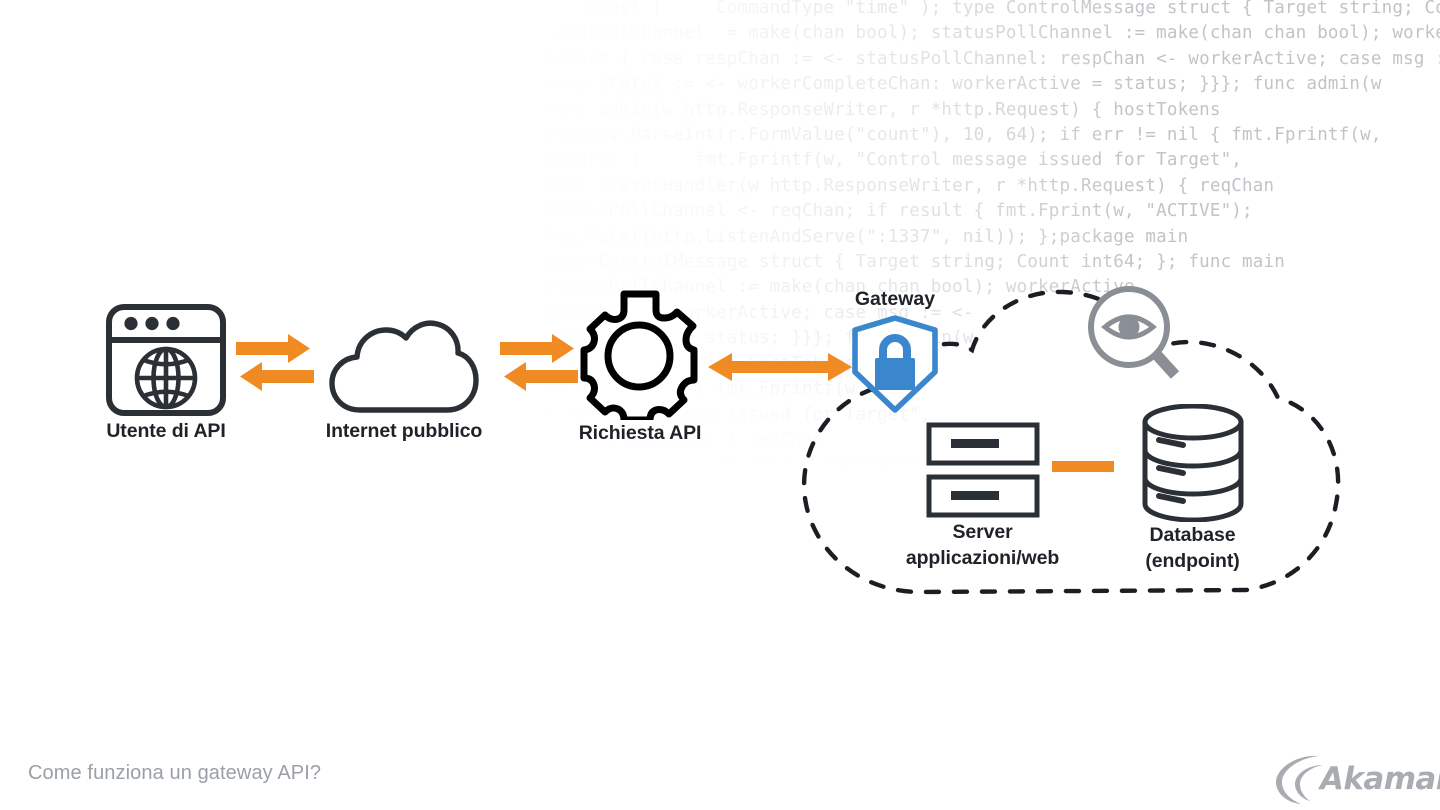  Describe the element at coordinates (982, 532) in the screenshot. I see `node-app-server-label-line1: Server` at that location.